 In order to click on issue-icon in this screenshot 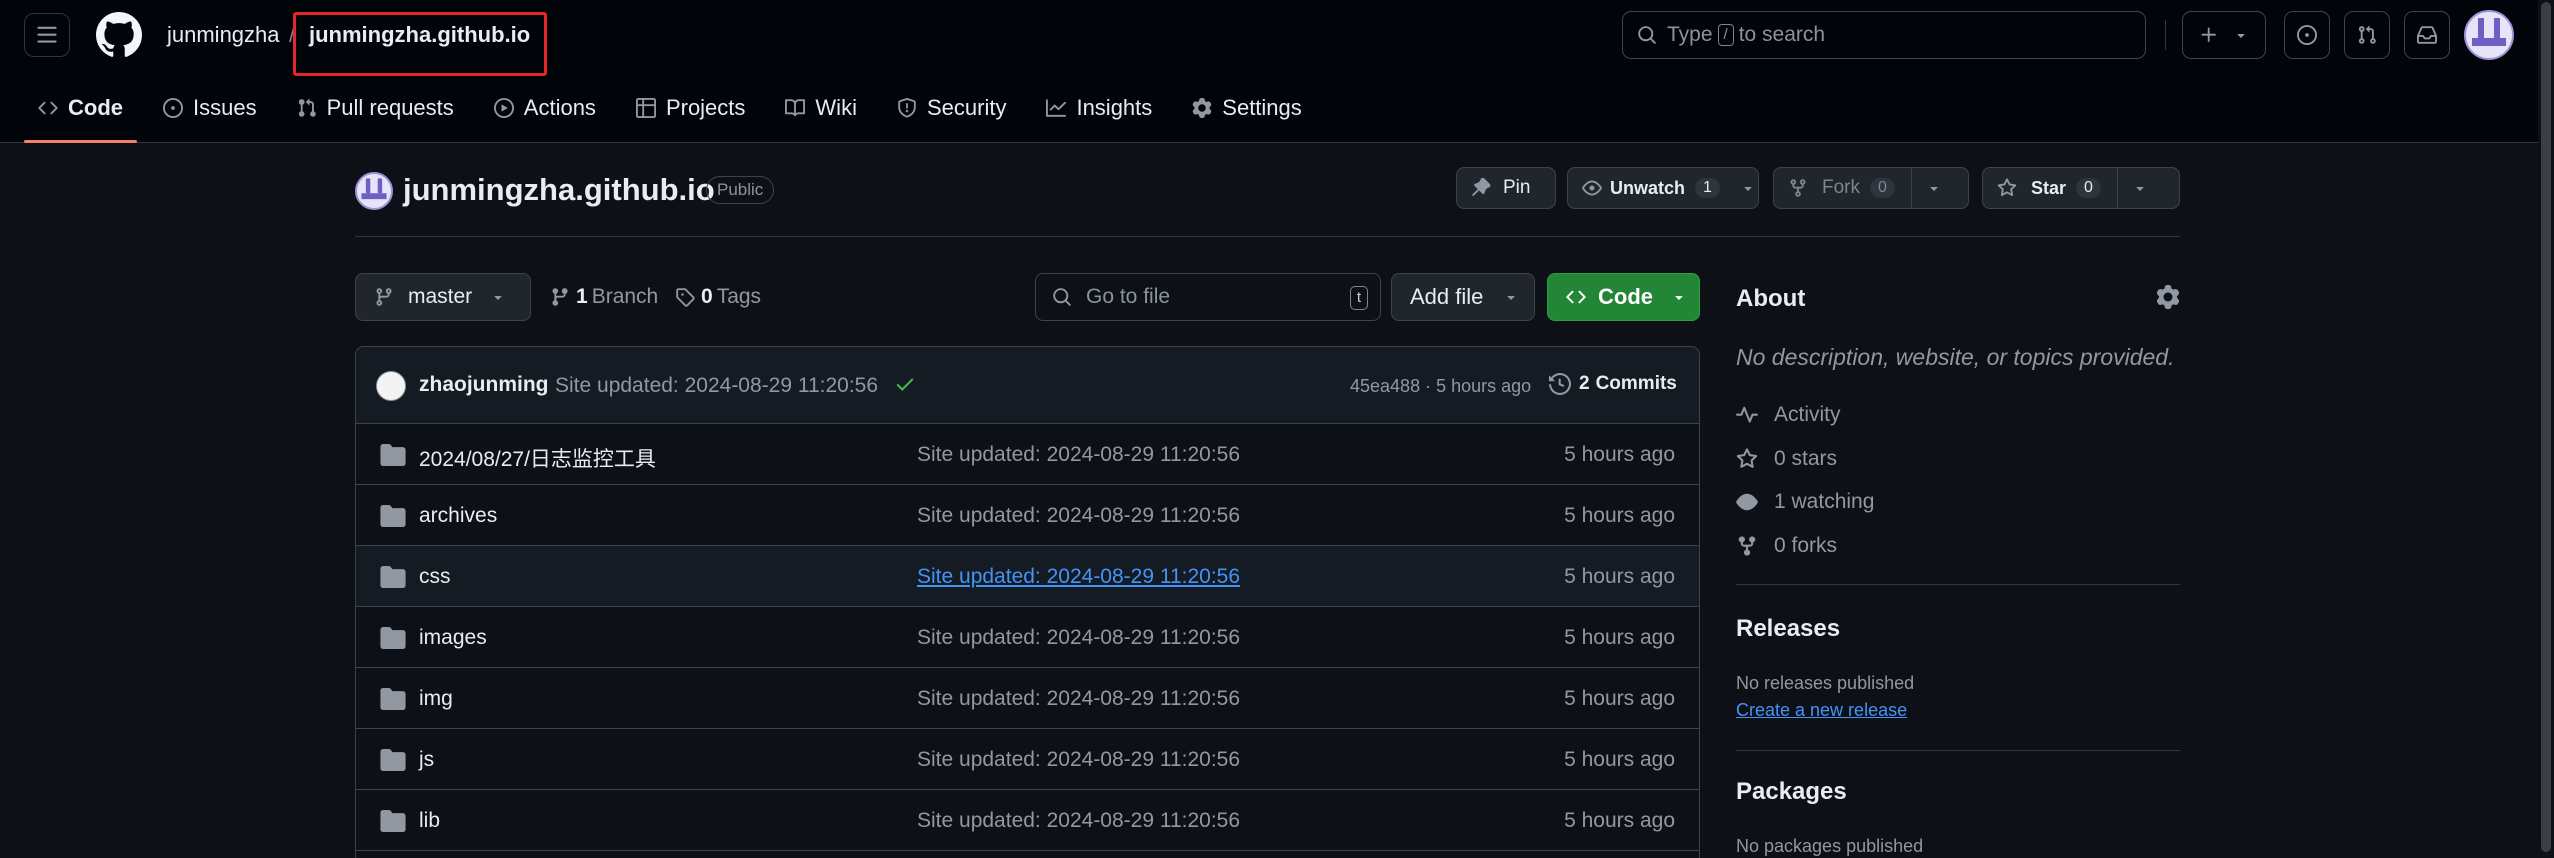, I will do `click(173, 108)`.